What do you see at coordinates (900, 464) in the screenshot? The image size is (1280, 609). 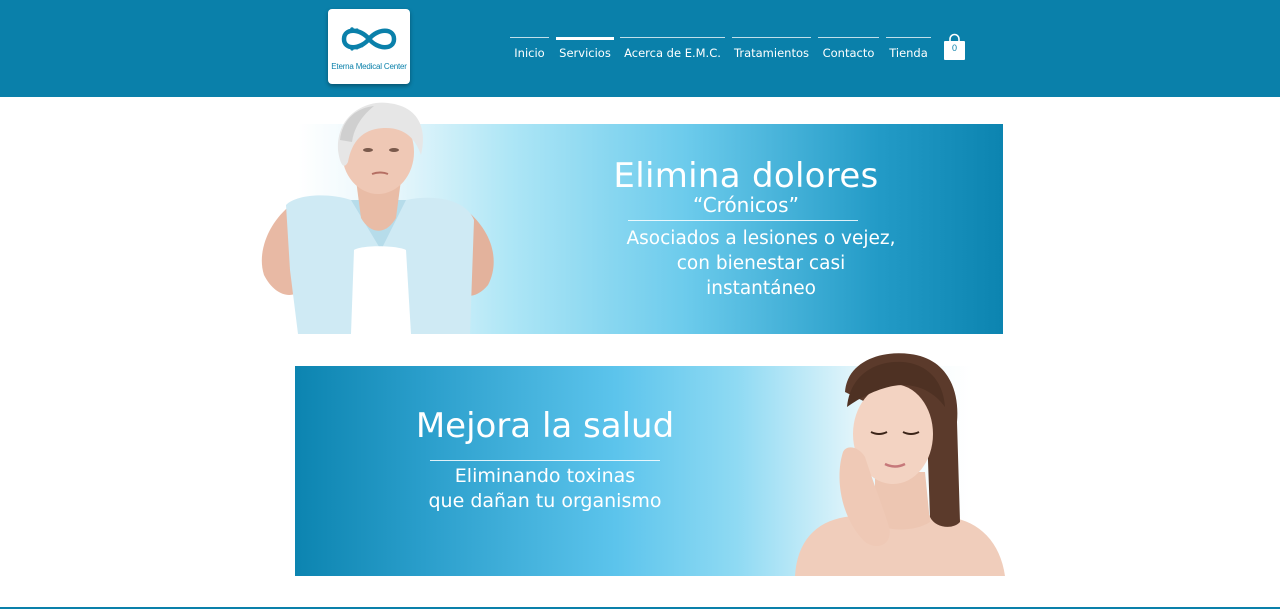 I see `woman-skincare-photo` at bounding box center [900, 464].